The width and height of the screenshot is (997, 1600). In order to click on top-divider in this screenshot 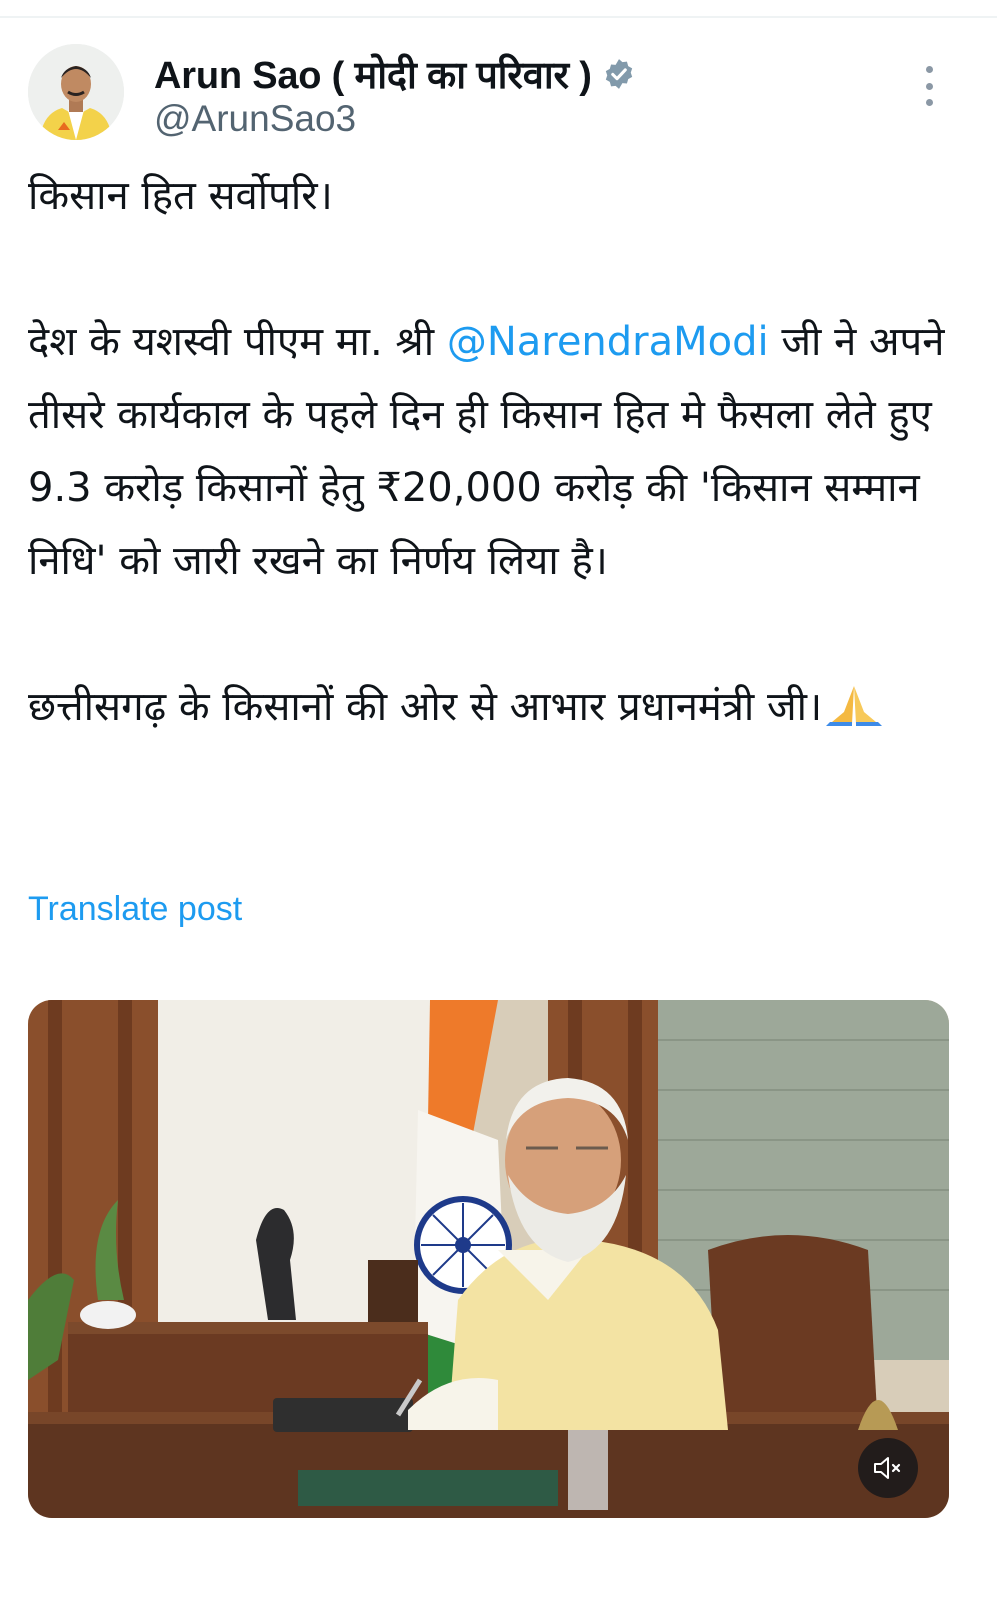, I will do `click(498, 17)`.